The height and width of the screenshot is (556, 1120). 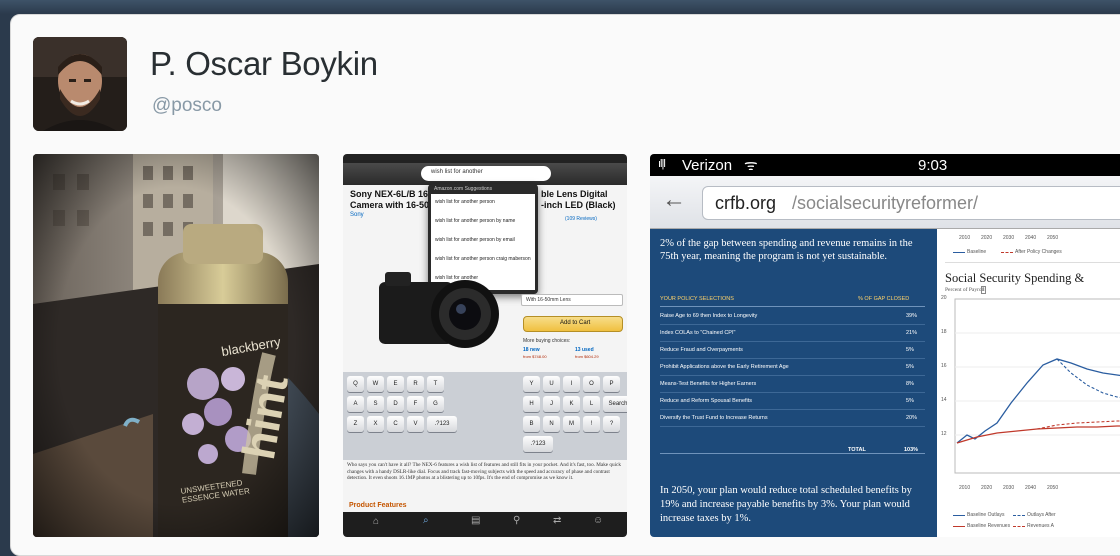 I want to click on status-bar: ıl|l Verizon ᯤ 9:03, so click(x=885, y=165).